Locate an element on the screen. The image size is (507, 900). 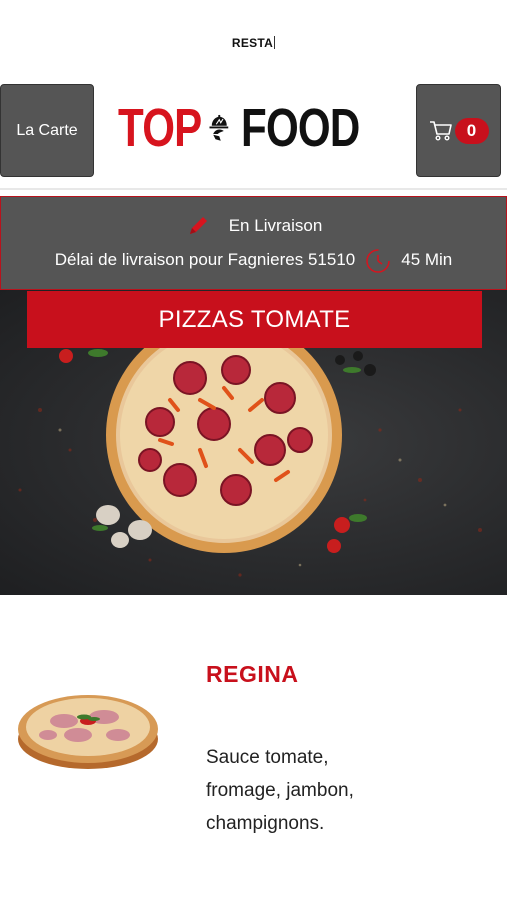
top-bar-title: RESTA is located at coordinates (253, 43).